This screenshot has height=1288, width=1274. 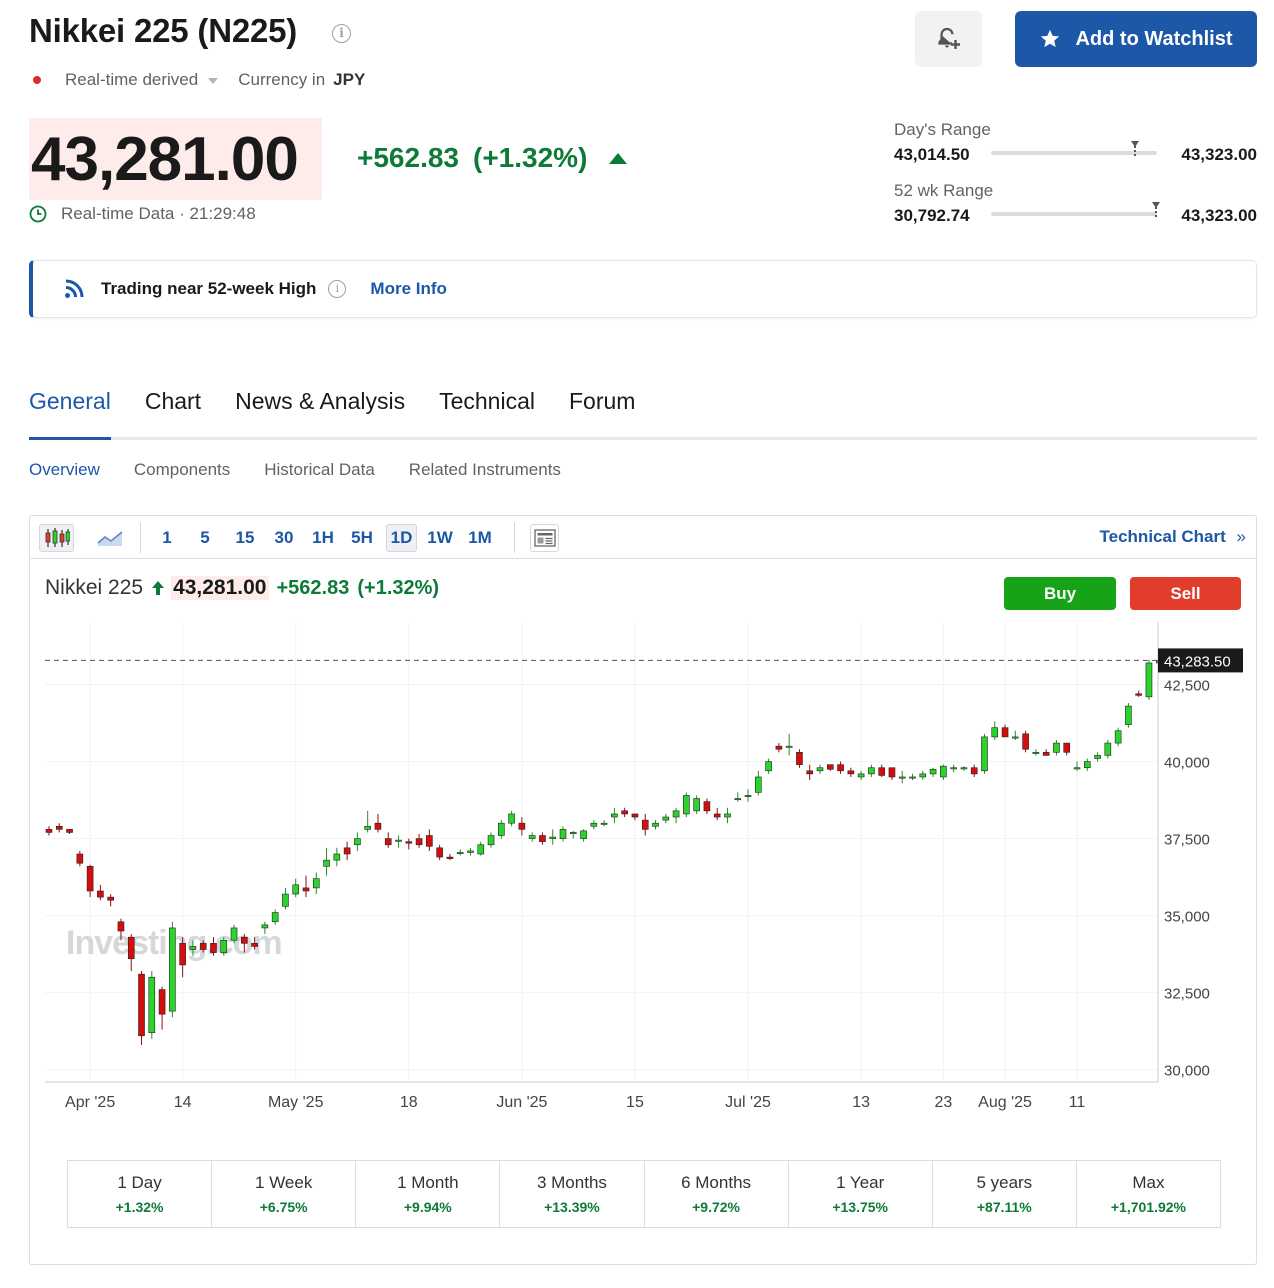 I want to click on tab-news-analysis: News & Analysis, so click(x=320, y=411).